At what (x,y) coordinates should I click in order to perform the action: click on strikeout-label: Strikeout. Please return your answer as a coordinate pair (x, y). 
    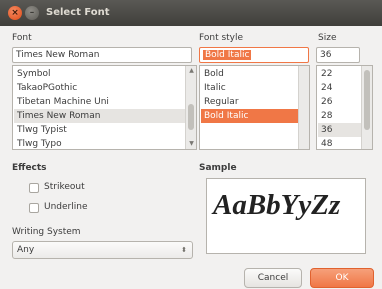
    Looking at the image, I should click on (64, 187).